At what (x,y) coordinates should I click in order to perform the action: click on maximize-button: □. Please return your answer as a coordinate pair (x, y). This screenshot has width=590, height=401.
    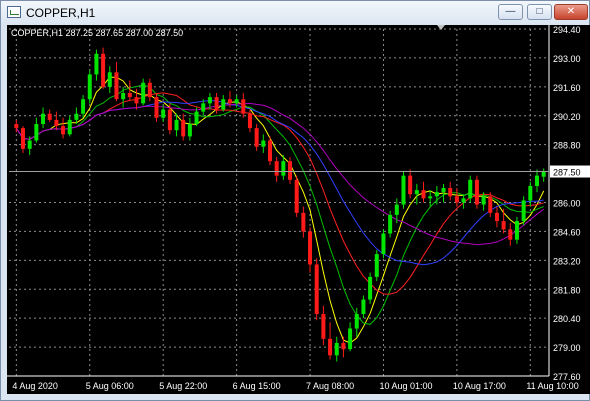
    Looking at the image, I should click on (539, 12).